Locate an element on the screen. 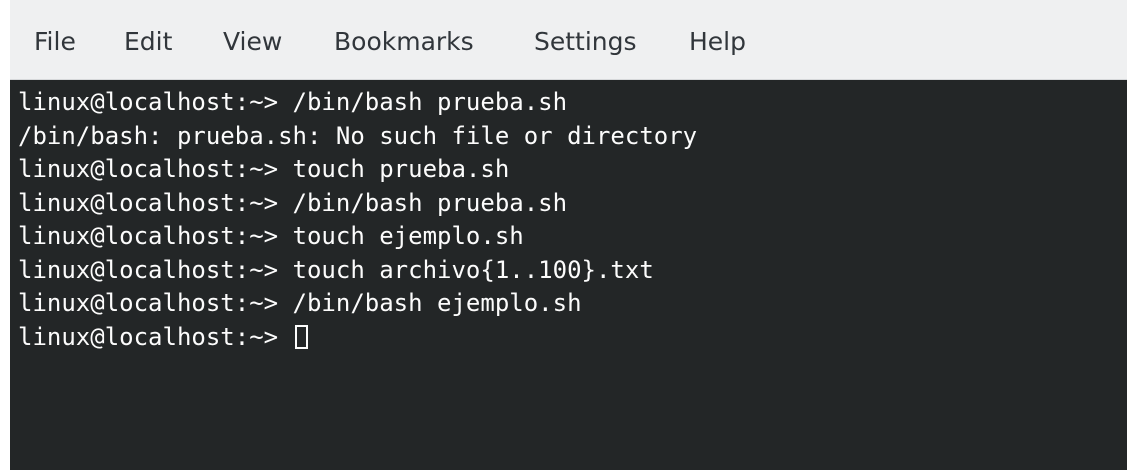  terminal-prompt-line: linux@localhost:~> is located at coordinates (357, 338).